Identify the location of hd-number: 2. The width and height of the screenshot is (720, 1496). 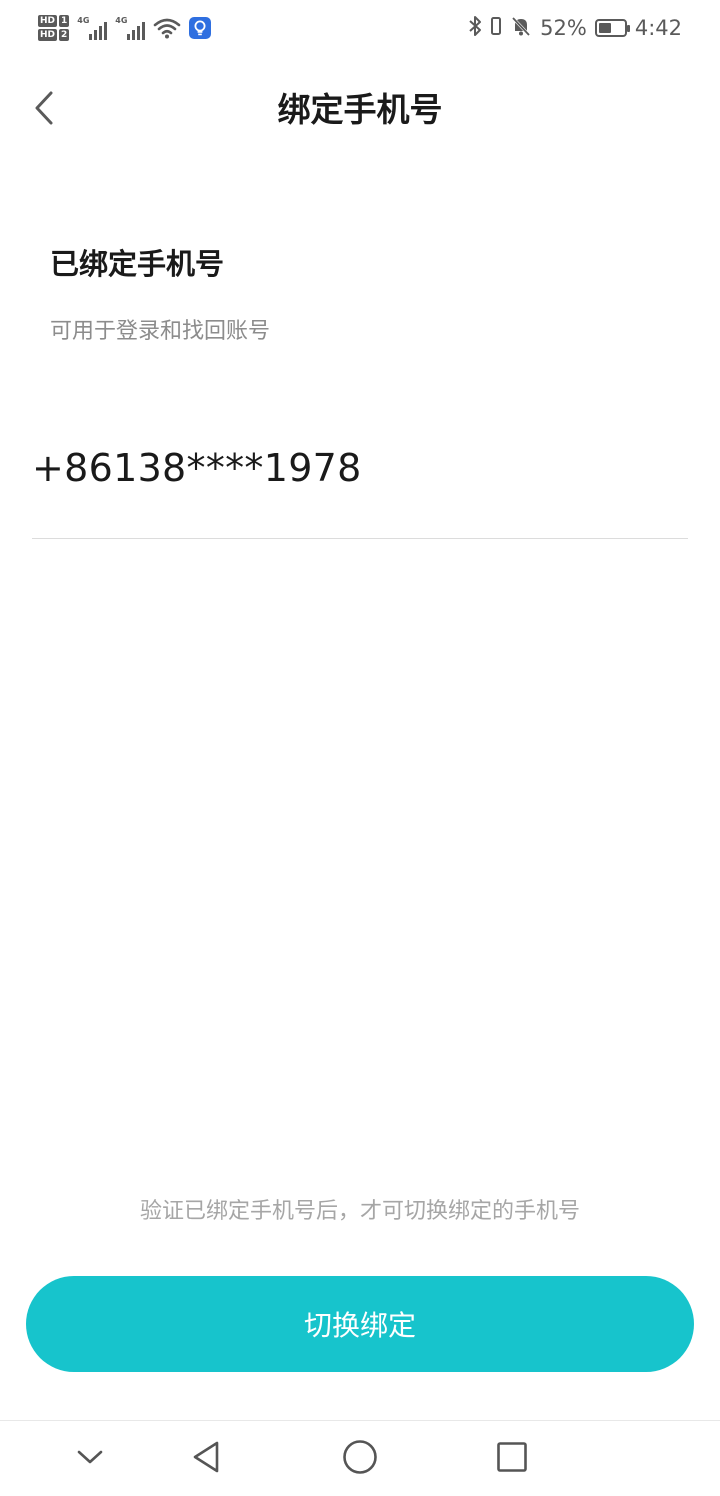
(64, 35).